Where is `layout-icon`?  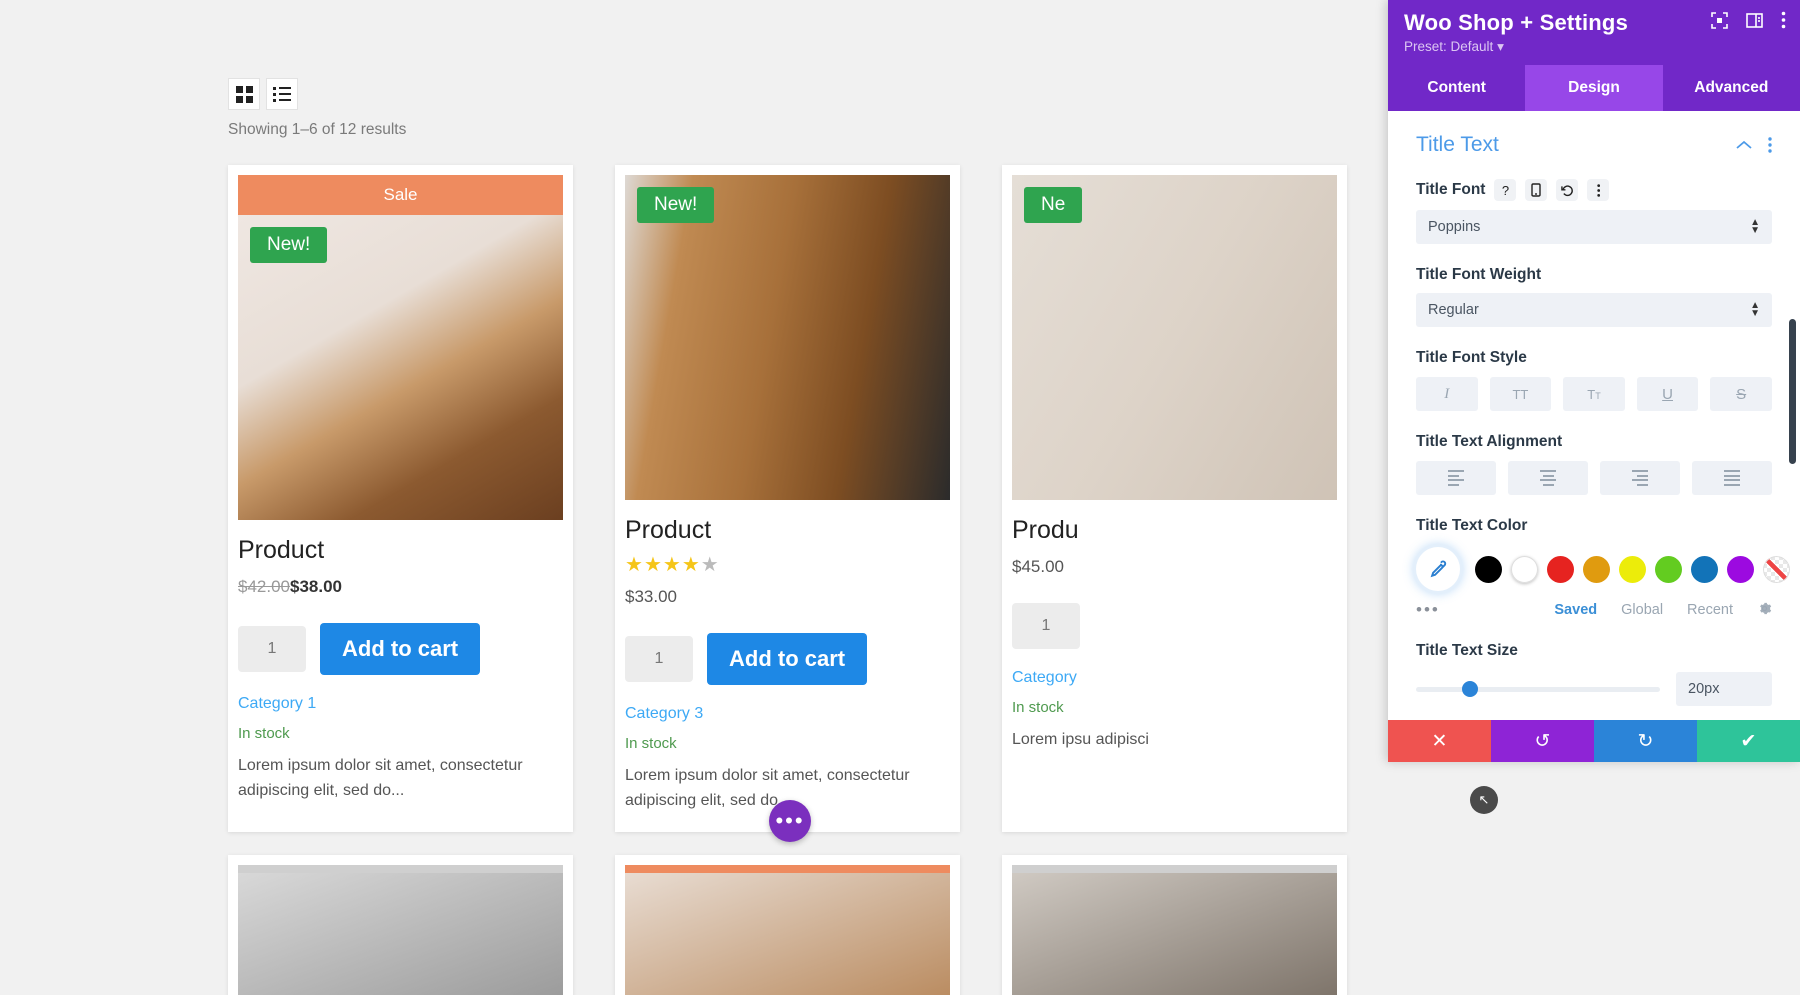 layout-icon is located at coordinates (1754, 20).